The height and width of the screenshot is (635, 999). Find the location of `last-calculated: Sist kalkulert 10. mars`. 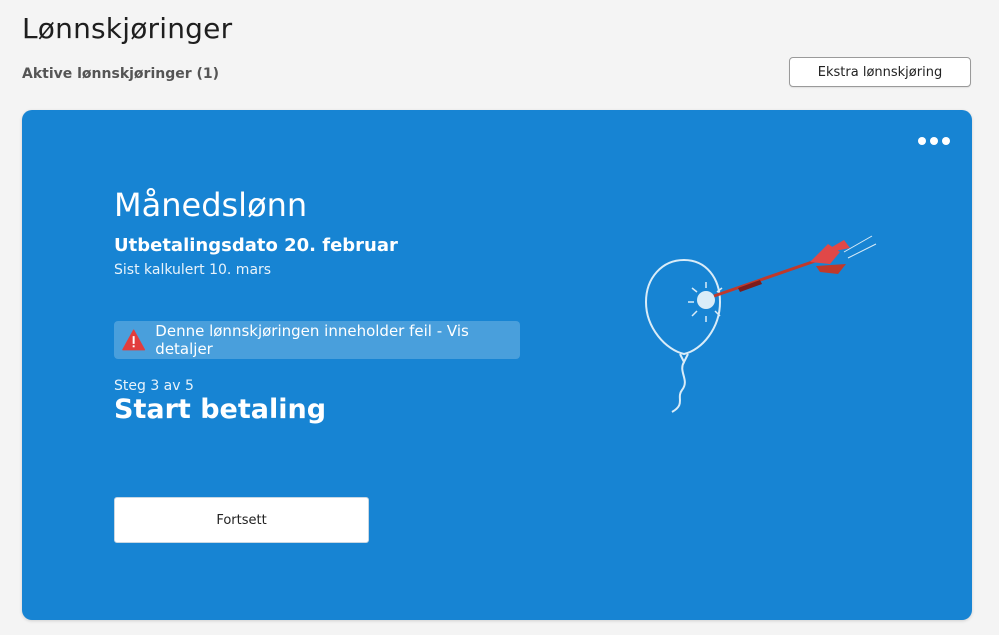

last-calculated: Sist kalkulert 10. mars is located at coordinates (193, 270).